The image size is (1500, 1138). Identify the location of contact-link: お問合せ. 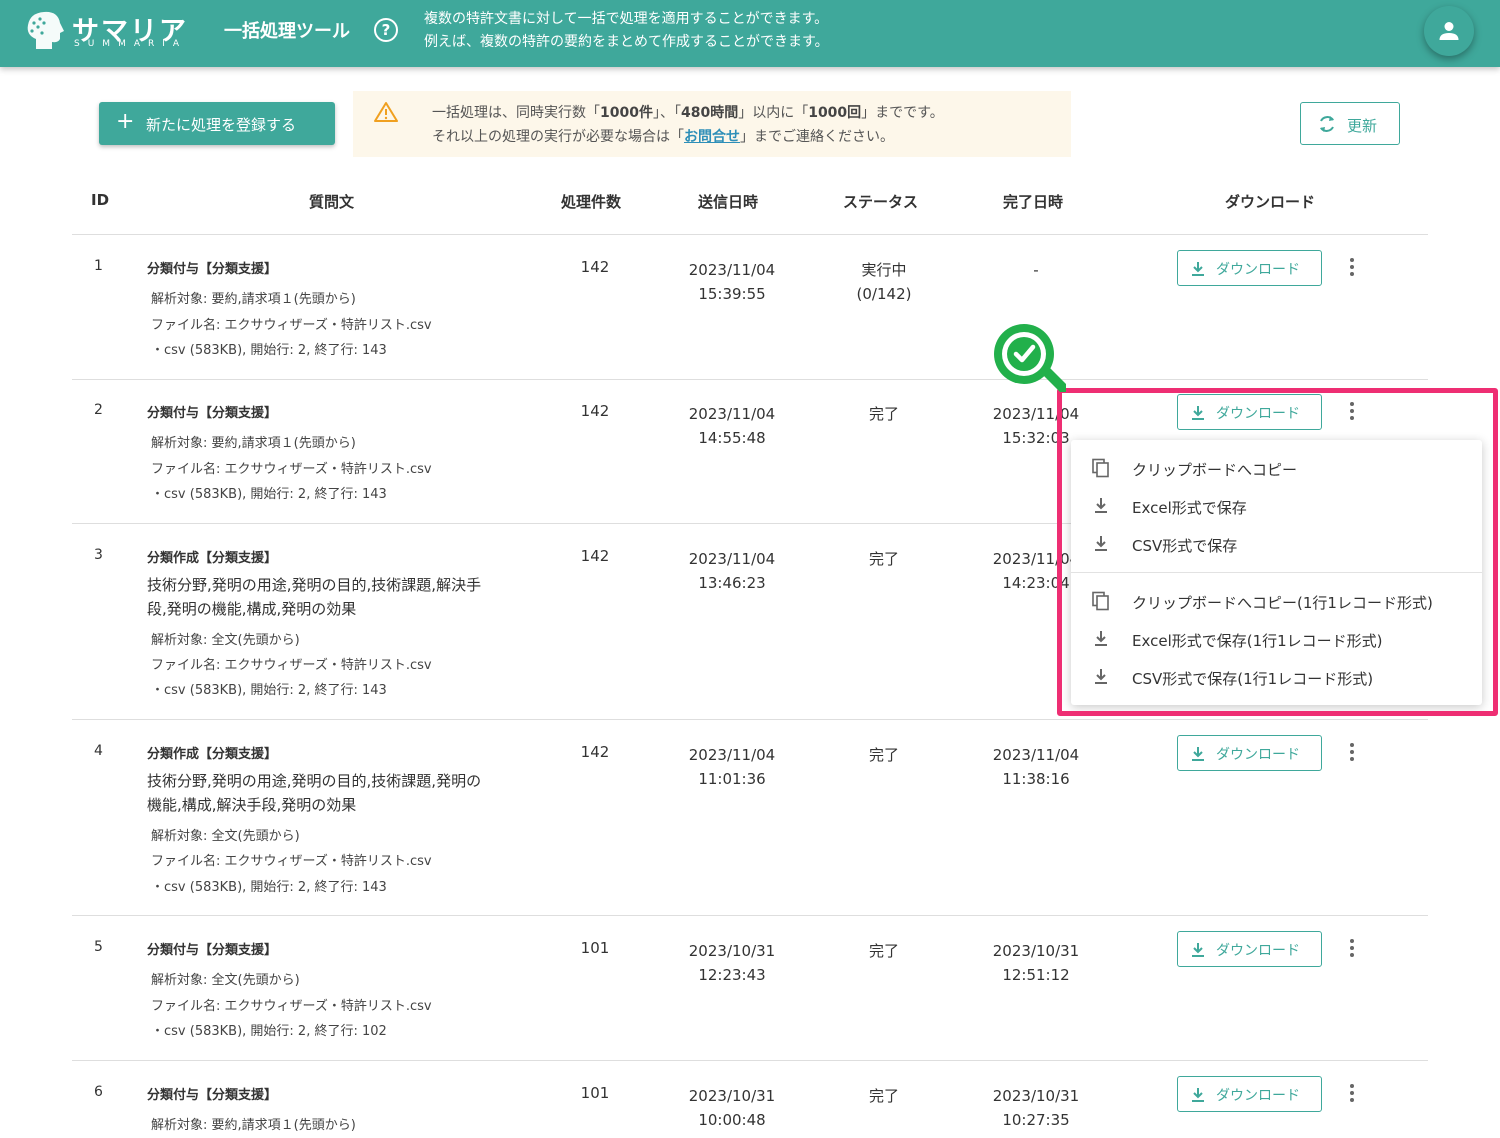
(712, 137).